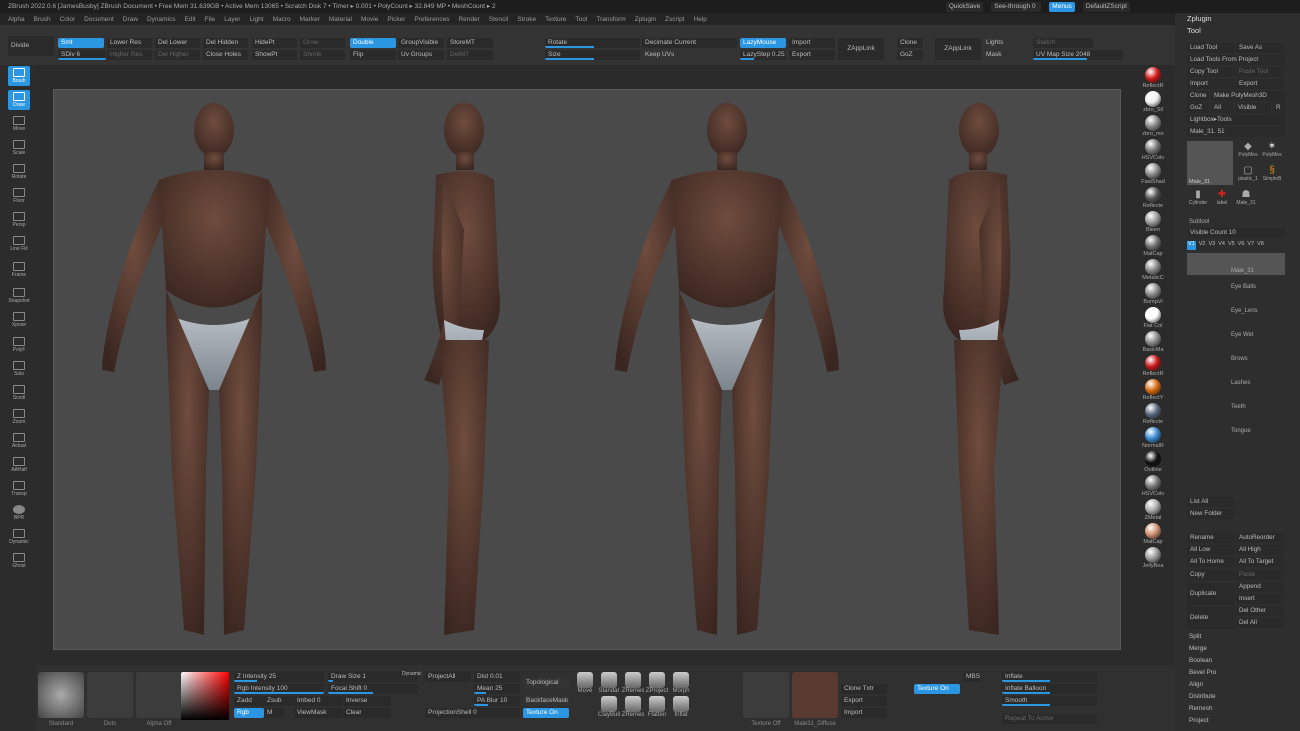 The image size is (1300, 731). Describe the element at coordinates (1198, 108) in the screenshot. I see `goz-tool-button: GoZ` at that location.